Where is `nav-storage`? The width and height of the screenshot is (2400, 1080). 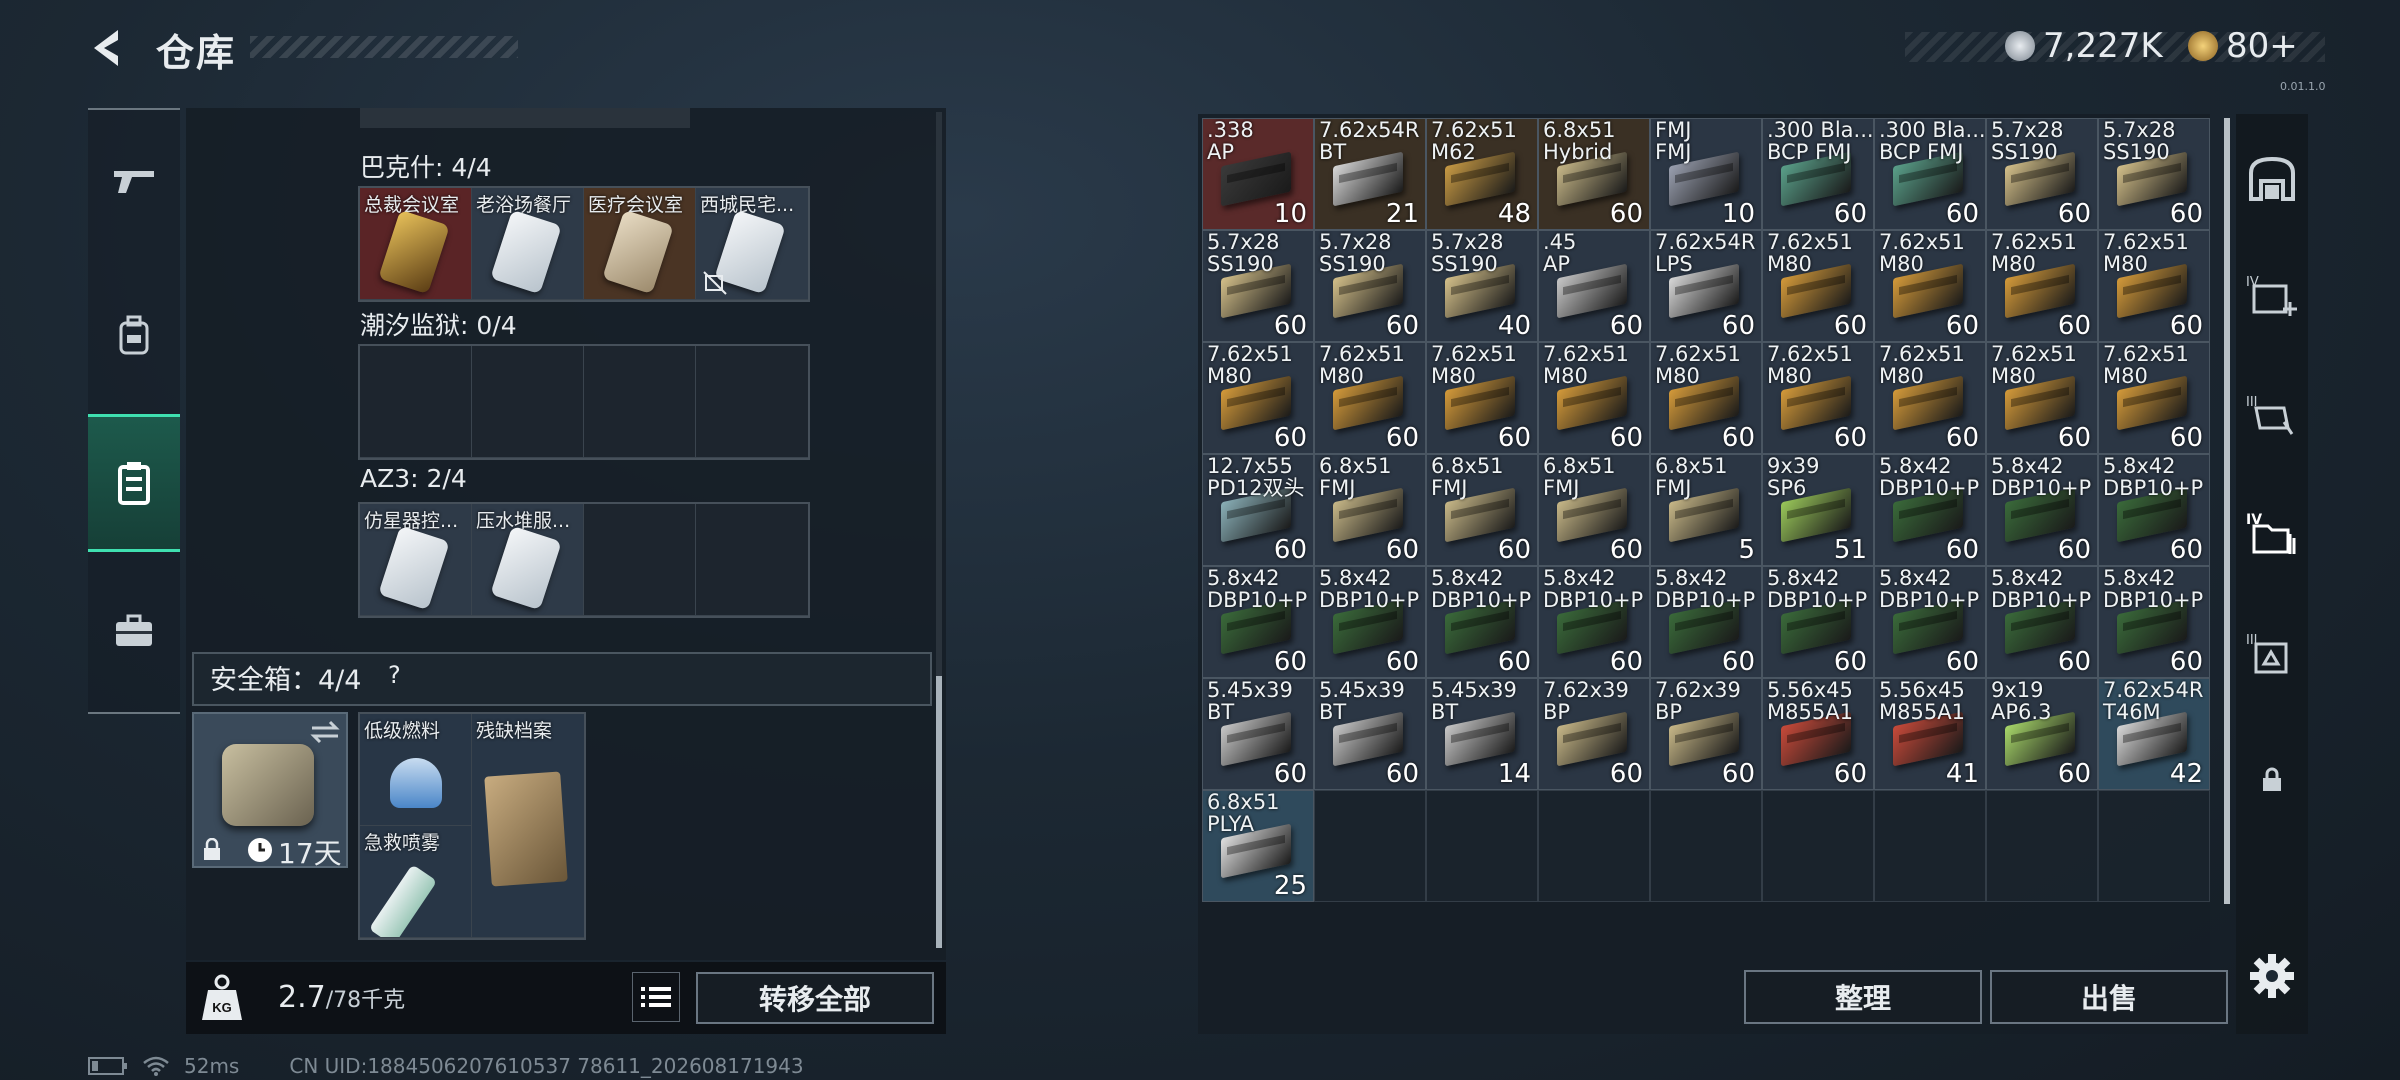 nav-storage is located at coordinates (134, 483).